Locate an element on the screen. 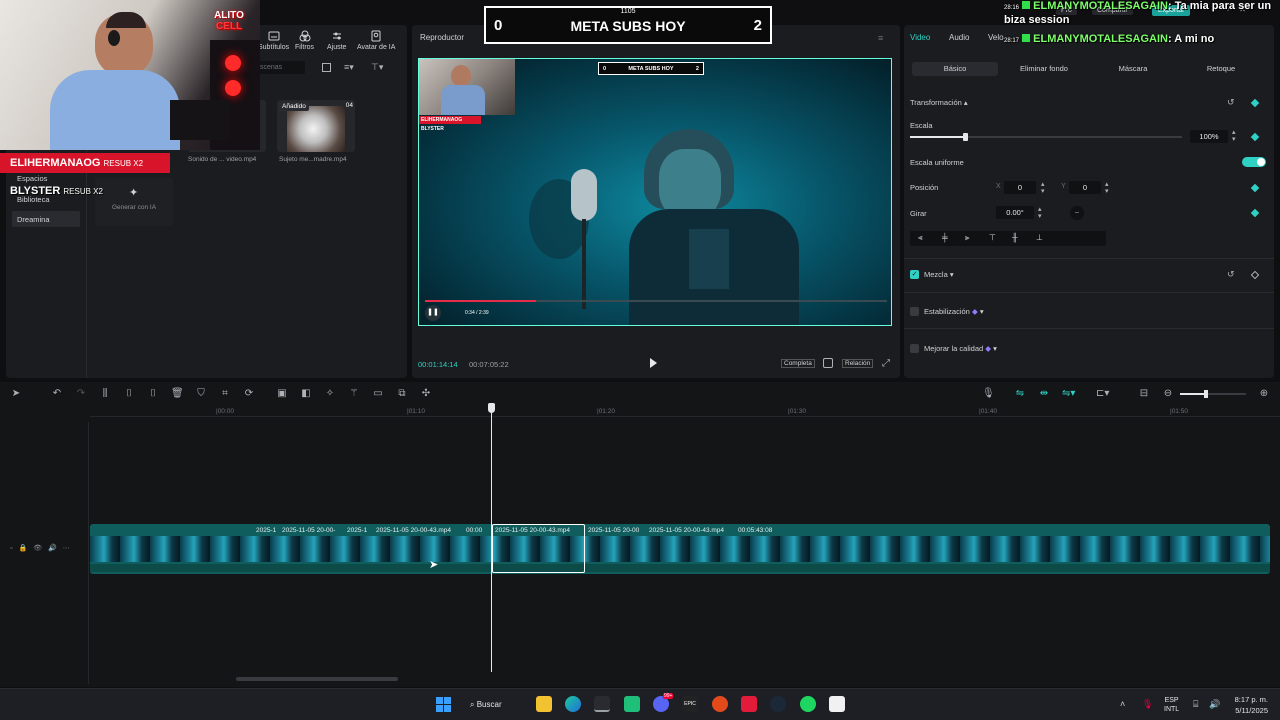 The height and width of the screenshot is (720, 1280). undo-icon: ↶ is located at coordinates (57, 394).